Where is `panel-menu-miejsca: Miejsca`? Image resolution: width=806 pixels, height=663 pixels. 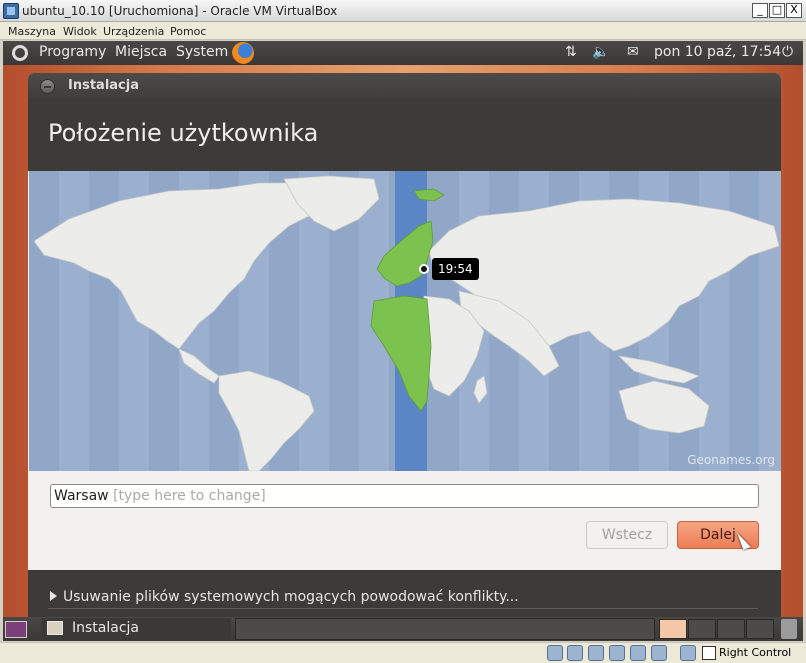 panel-menu-miejsca: Miejsca is located at coordinates (141, 52).